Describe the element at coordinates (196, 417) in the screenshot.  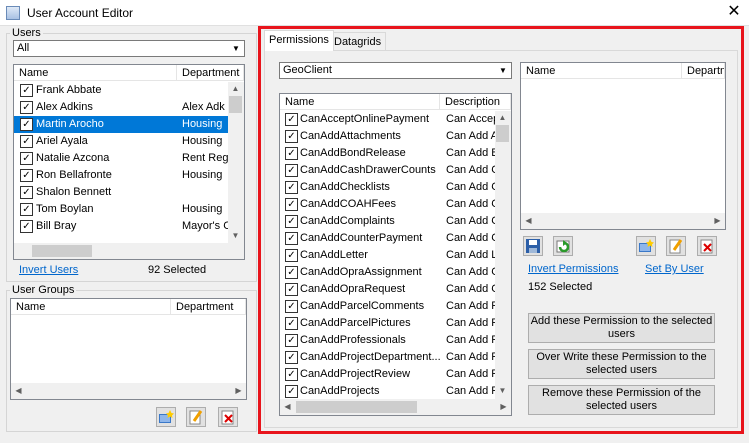
I see `edit-group-button` at that location.